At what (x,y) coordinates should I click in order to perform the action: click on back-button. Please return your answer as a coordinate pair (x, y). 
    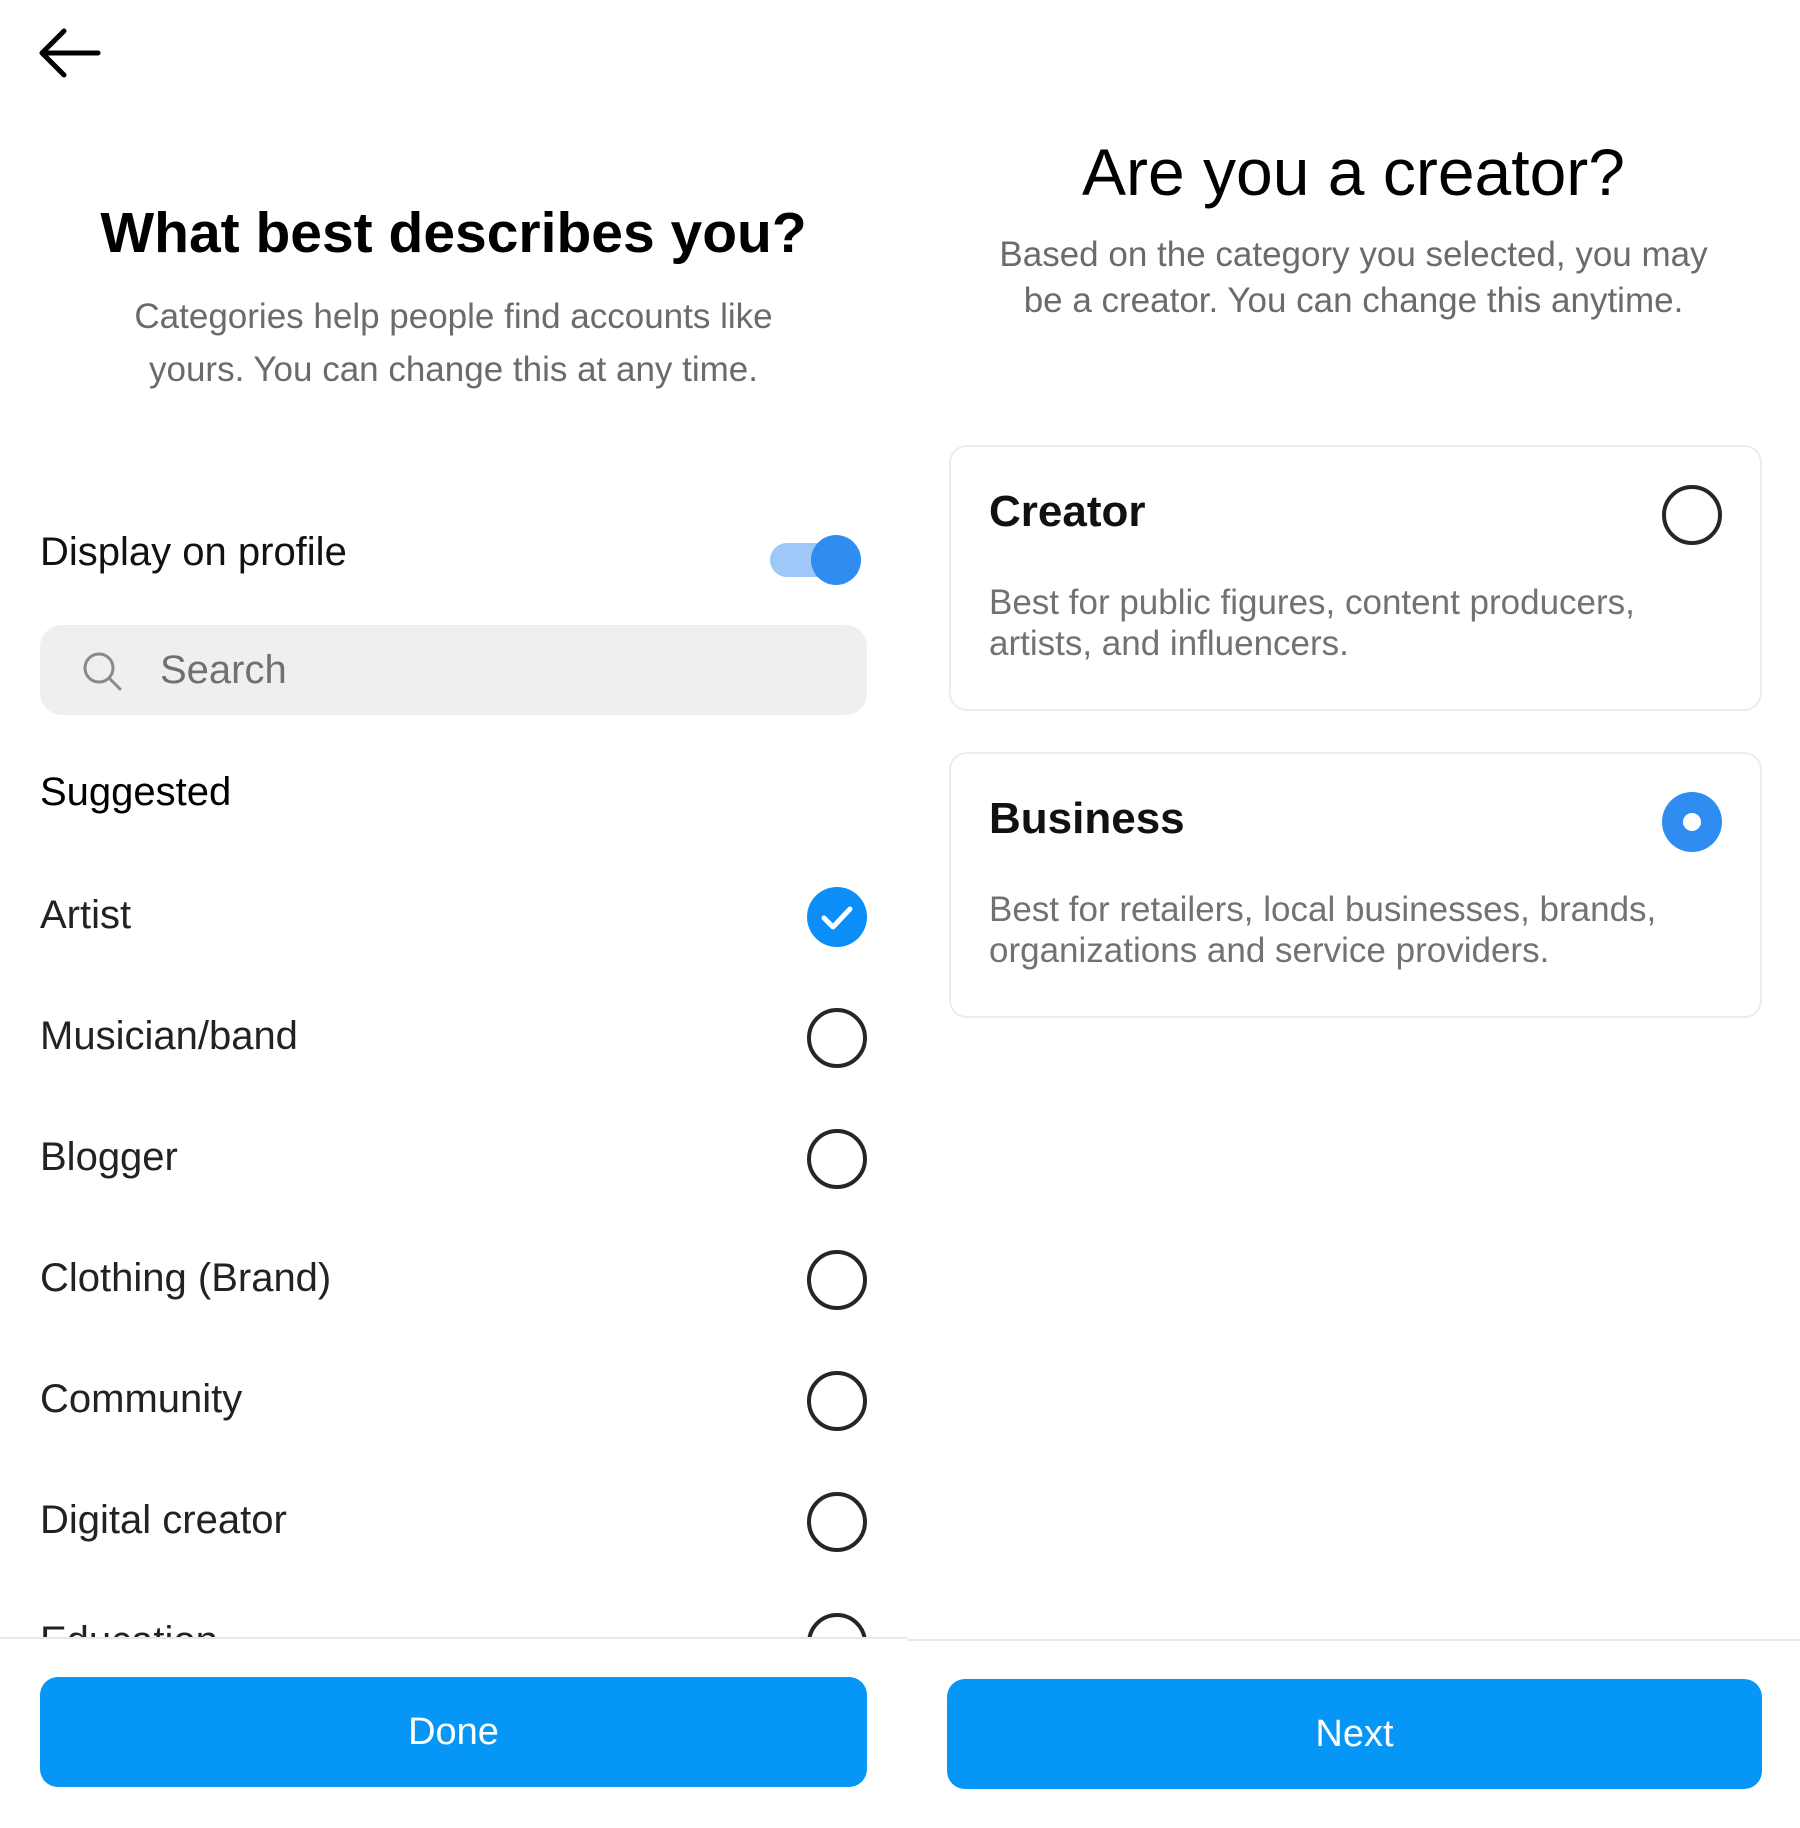
    Looking at the image, I should click on (71, 53).